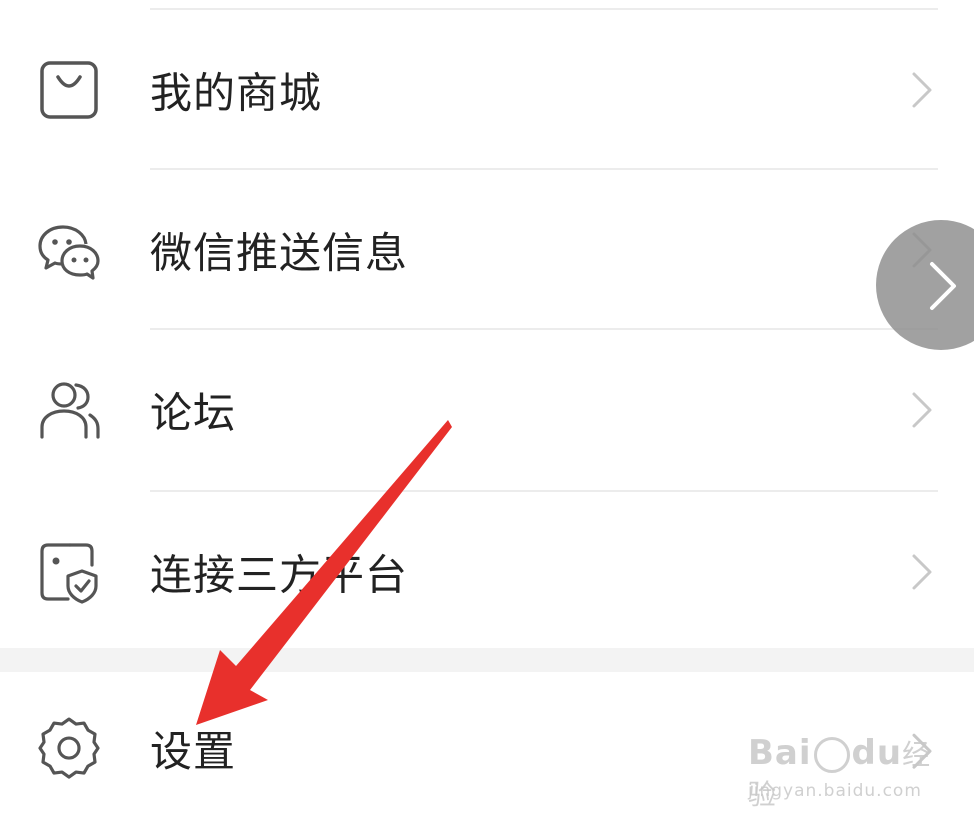 This screenshot has width=974, height=836. What do you see at coordinates (236, 93) in the screenshot?
I see `menu-item-label: 我的商城` at bounding box center [236, 93].